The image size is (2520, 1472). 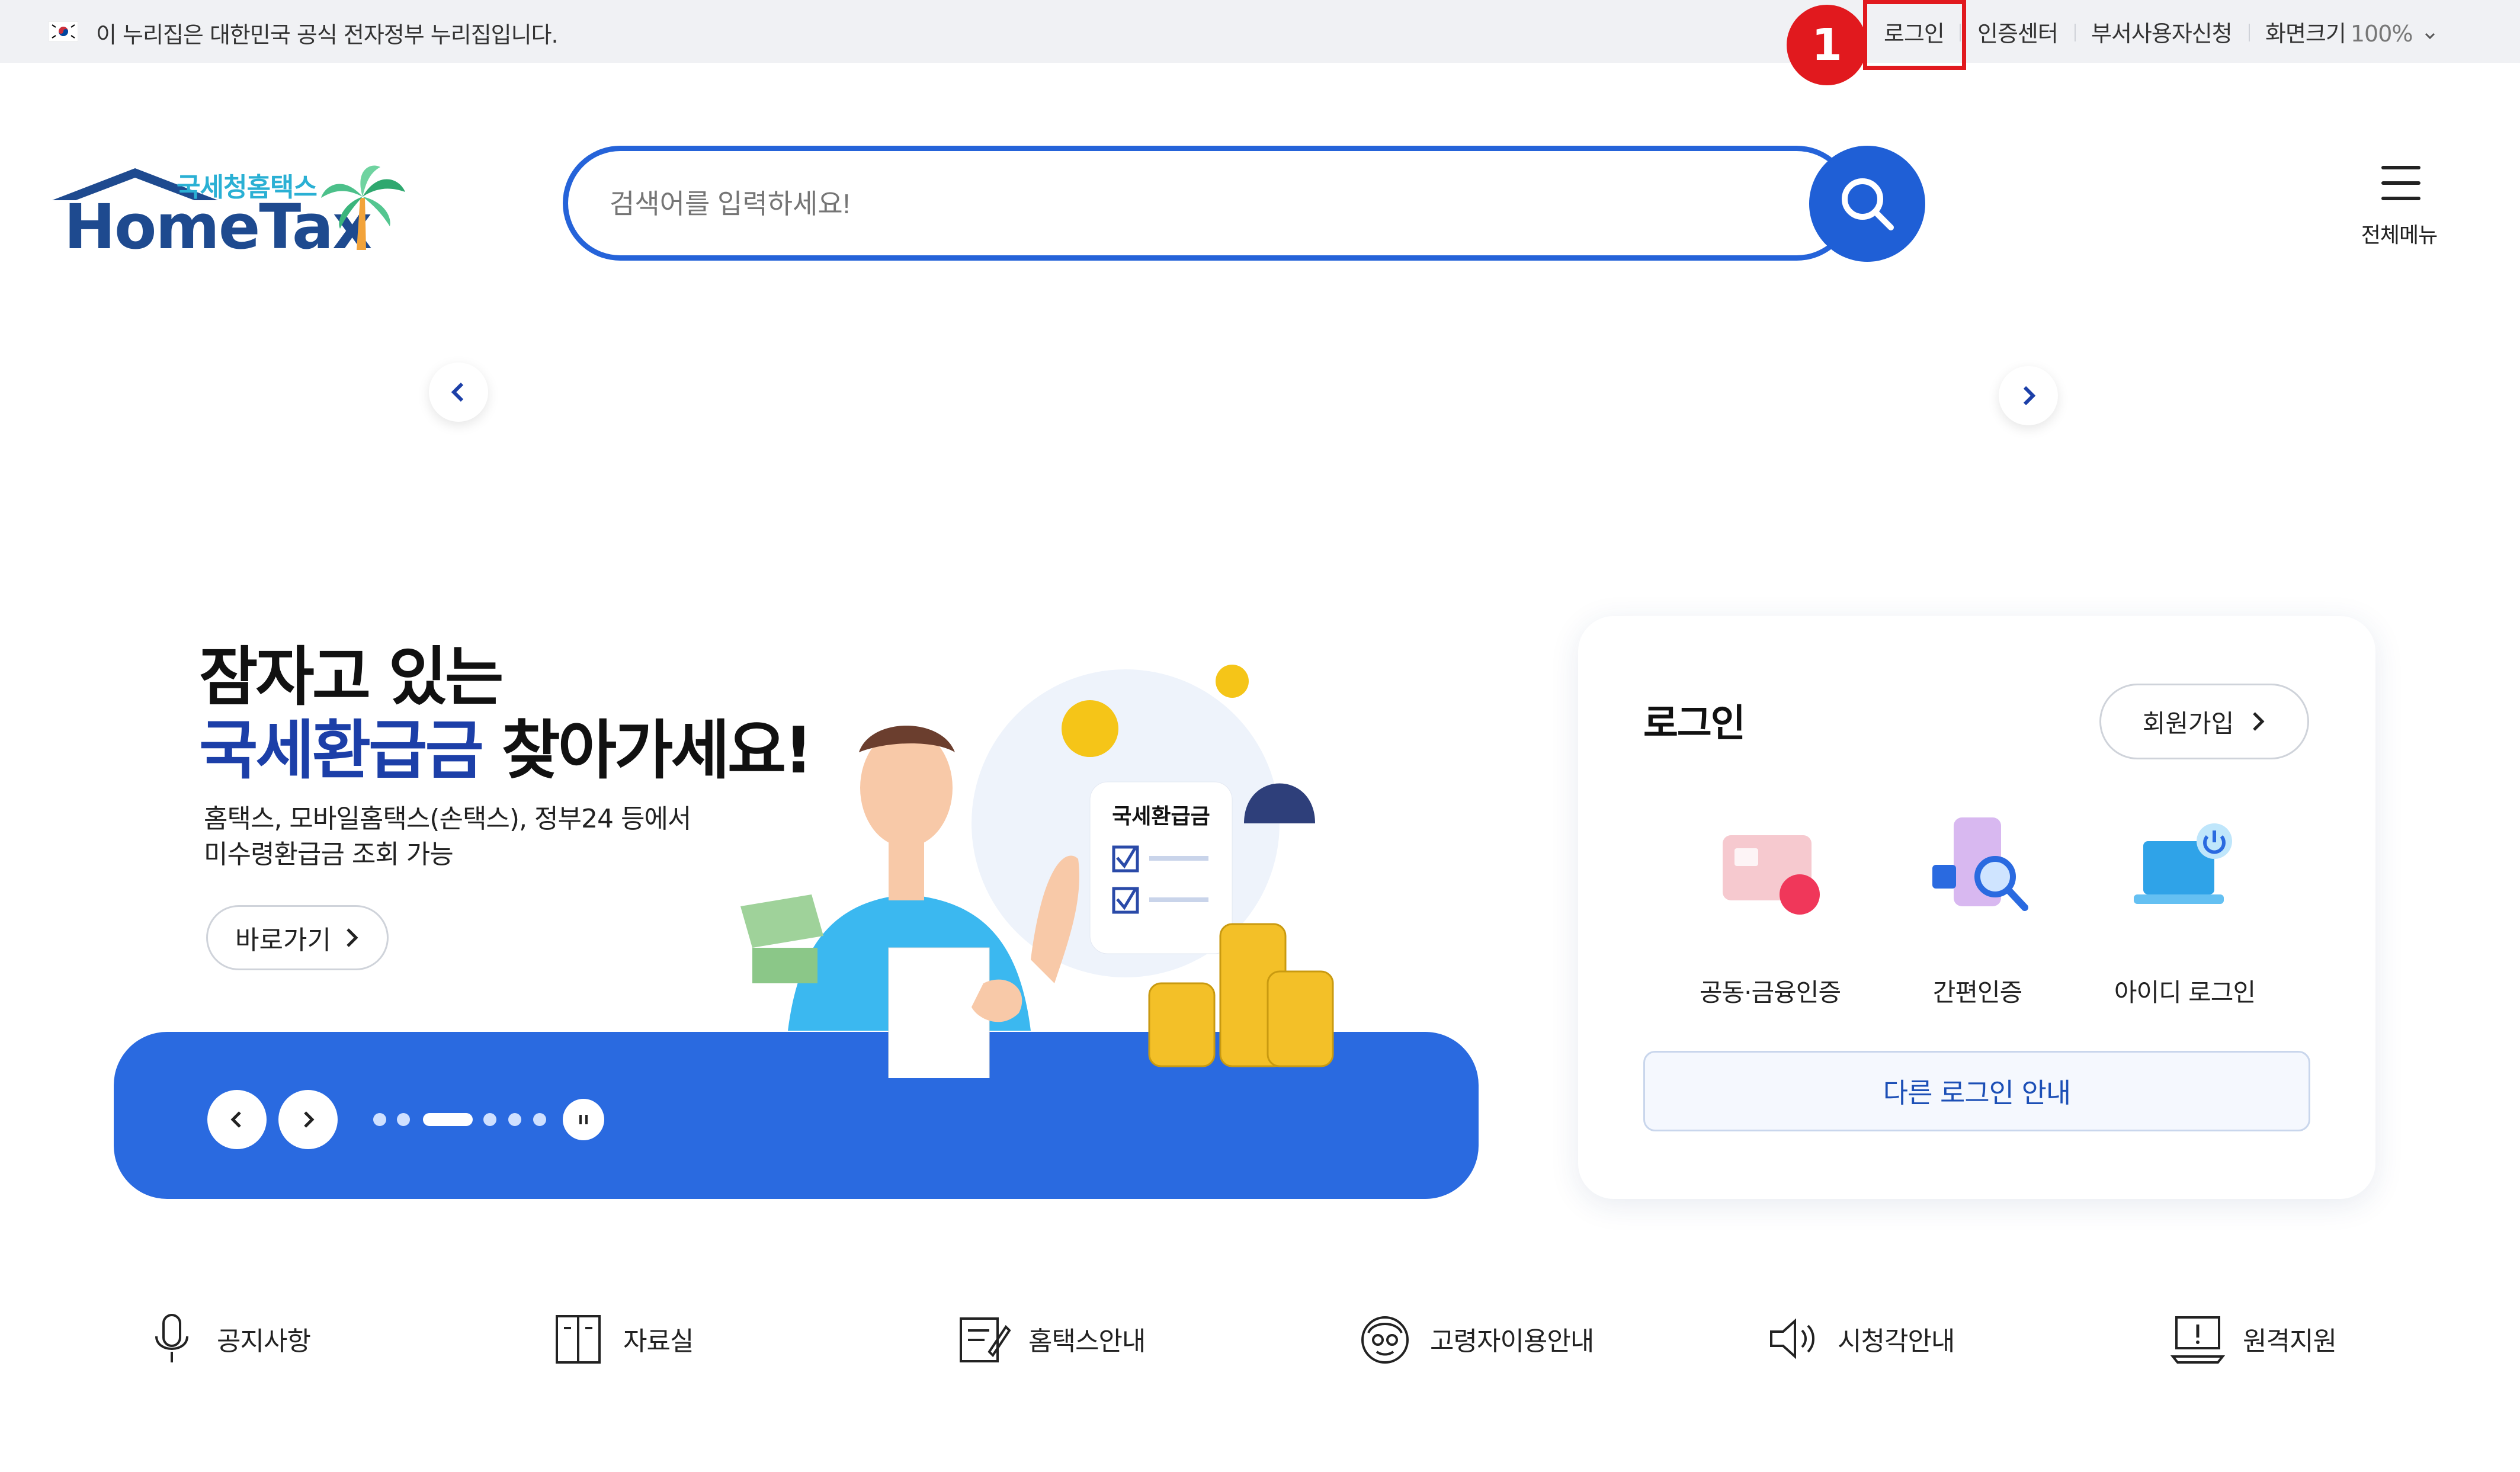 What do you see at coordinates (1161, 816) in the screenshot?
I see `refund-card-label: 국세환급금` at bounding box center [1161, 816].